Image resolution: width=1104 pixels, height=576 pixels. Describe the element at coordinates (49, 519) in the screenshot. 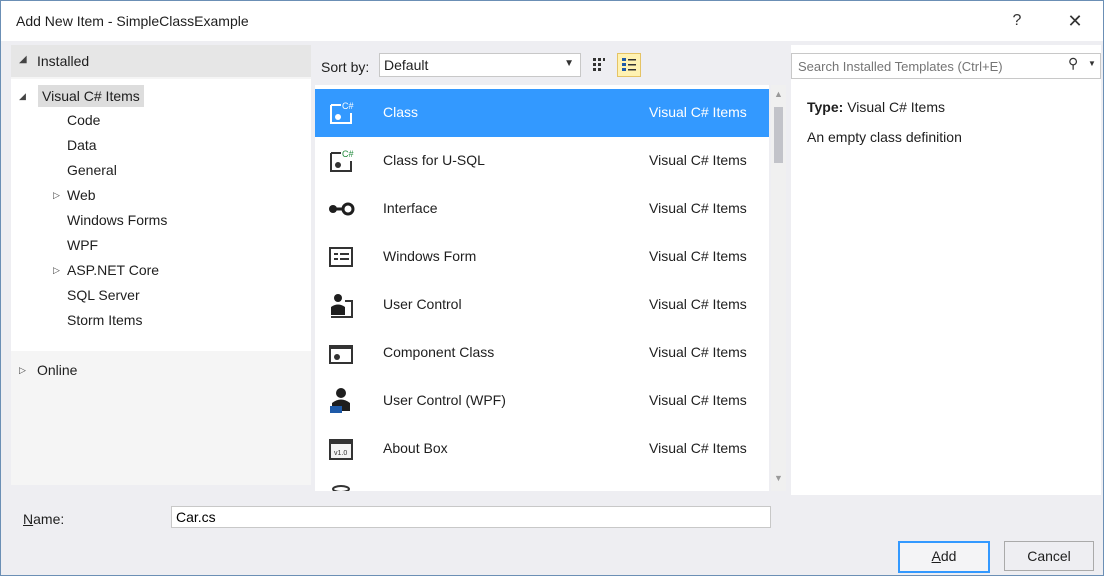

I see `name-label-rest: ame:` at that location.